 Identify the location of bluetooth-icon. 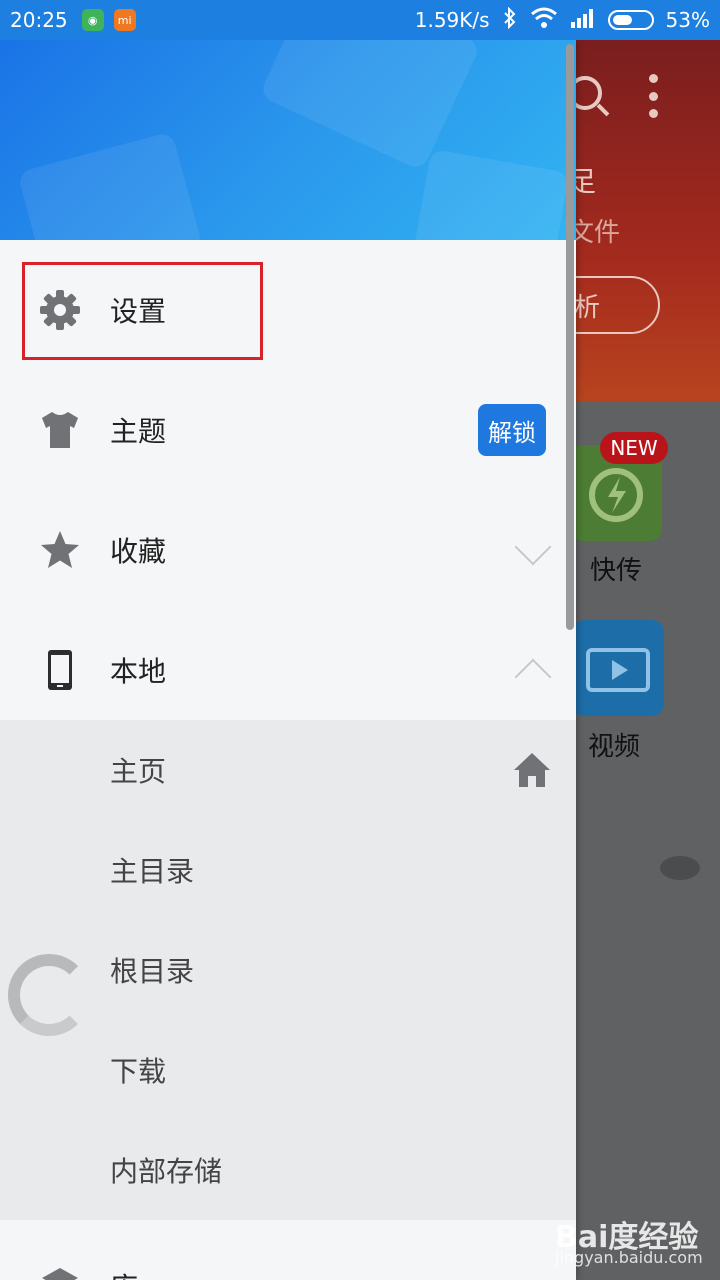
(510, 20).